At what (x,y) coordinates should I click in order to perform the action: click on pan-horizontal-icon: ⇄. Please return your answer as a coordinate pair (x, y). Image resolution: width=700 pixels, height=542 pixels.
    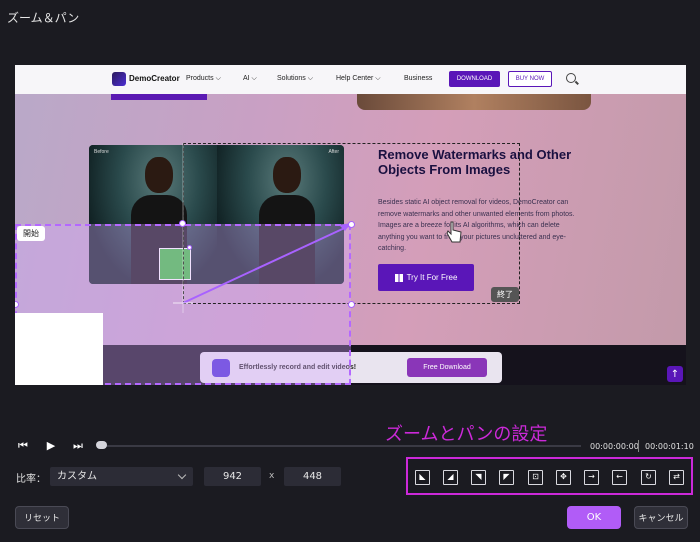
    Looking at the image, I should click on (676, 477).